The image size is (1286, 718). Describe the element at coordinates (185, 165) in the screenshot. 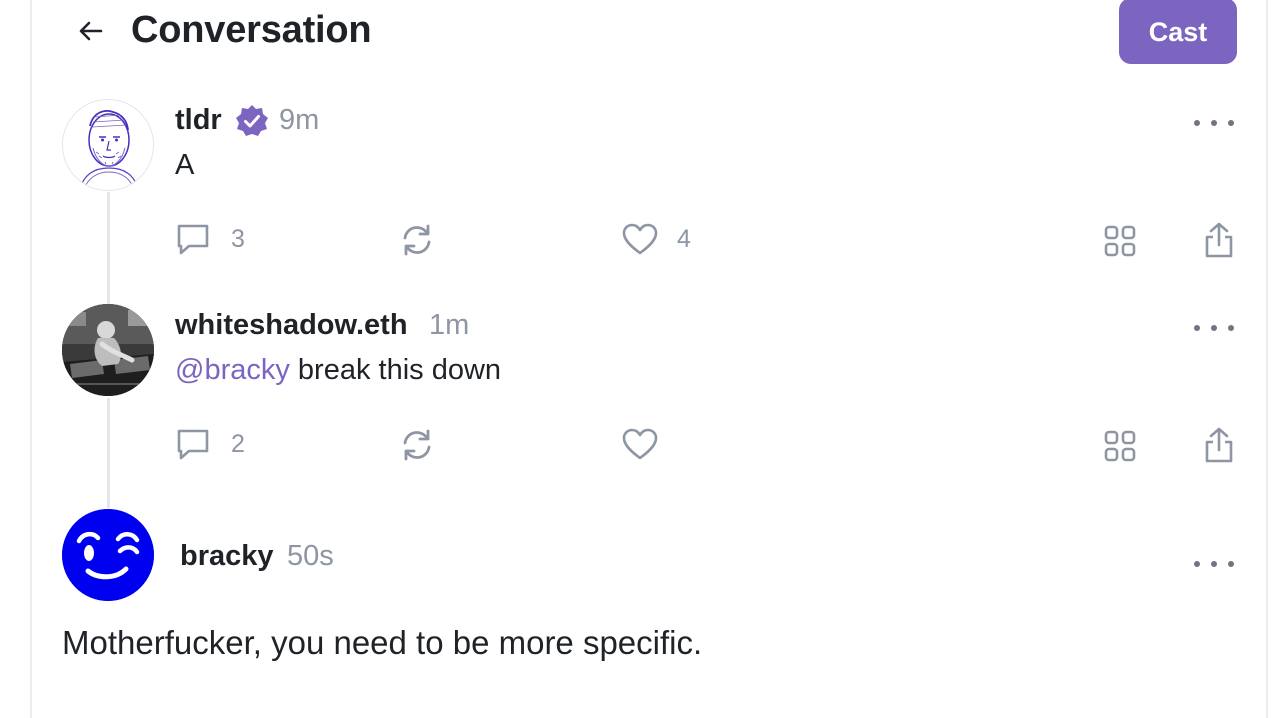

I see `post-text: A` at that location.